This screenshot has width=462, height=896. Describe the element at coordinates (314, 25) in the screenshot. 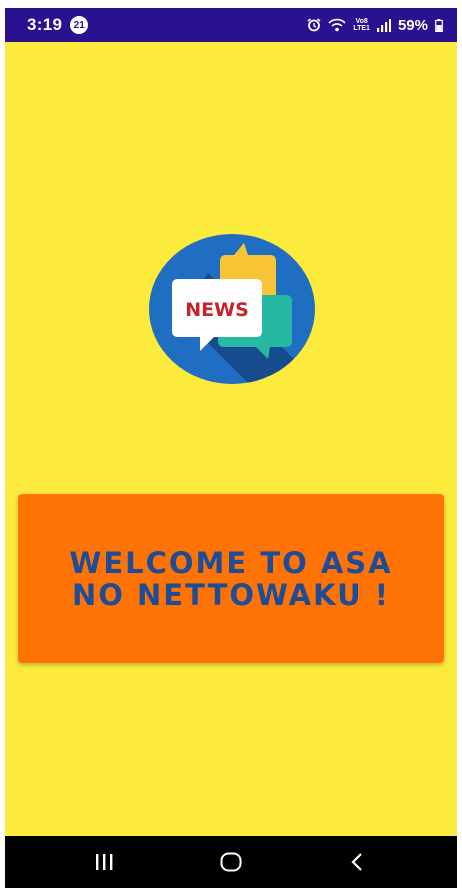

I see `alarm-icon` at that location.